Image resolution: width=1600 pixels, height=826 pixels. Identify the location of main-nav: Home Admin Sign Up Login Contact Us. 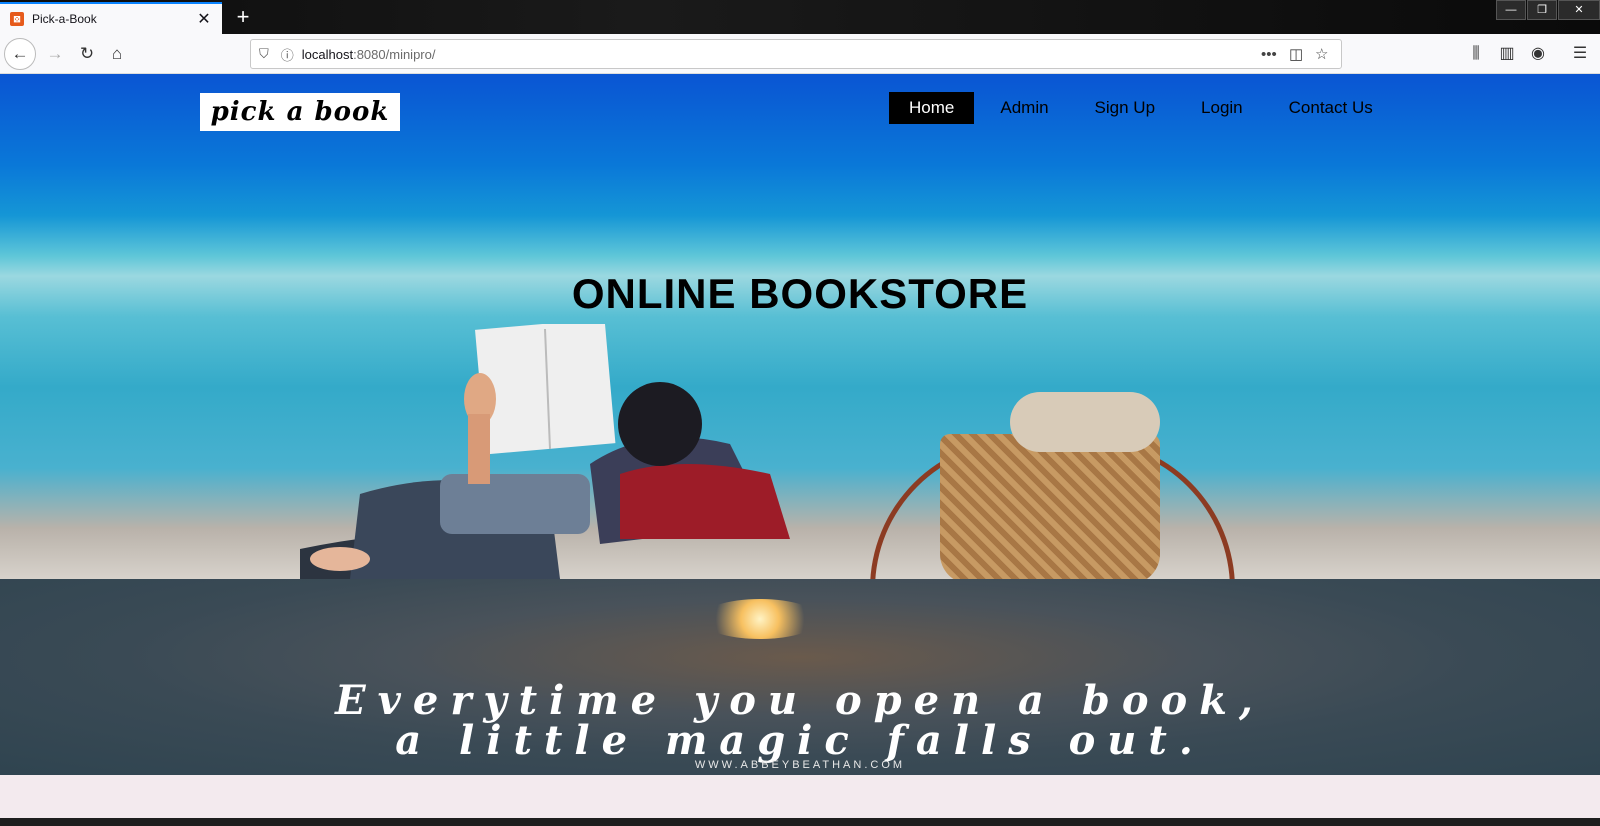
(1144, 108).